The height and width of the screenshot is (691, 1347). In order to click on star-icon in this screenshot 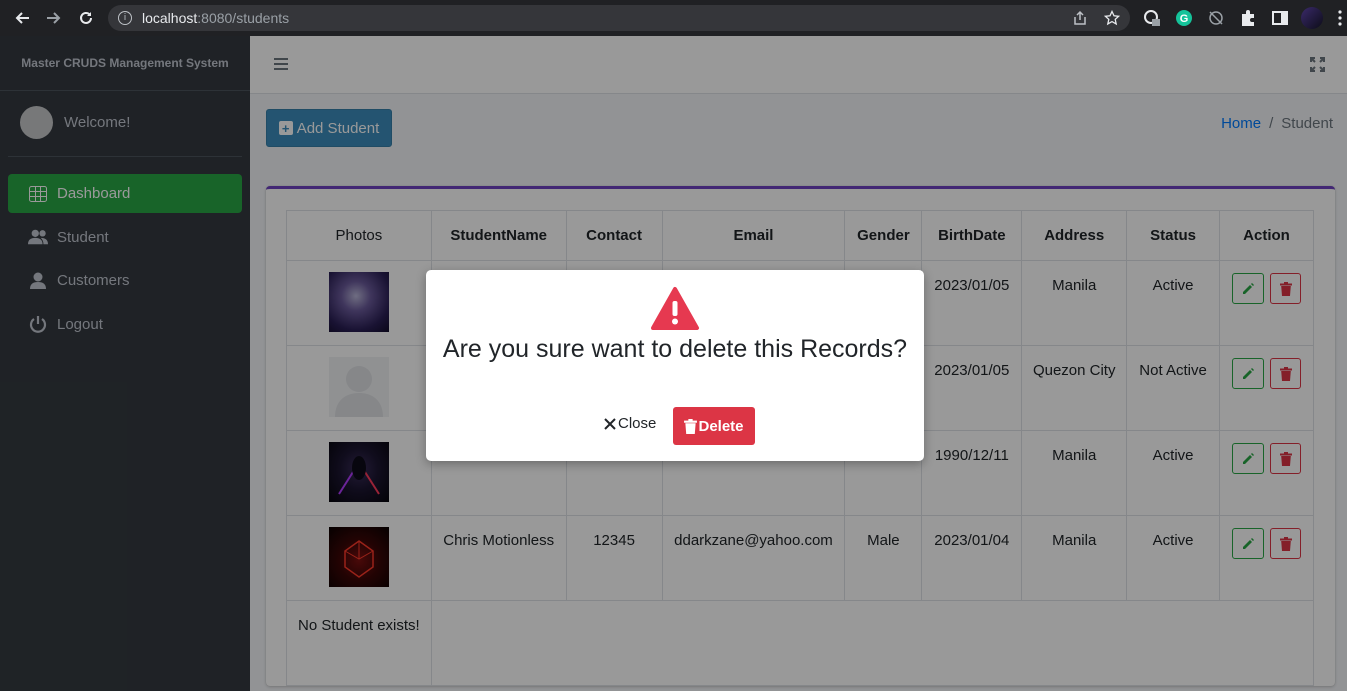, I will do `click(1112, 18)`.